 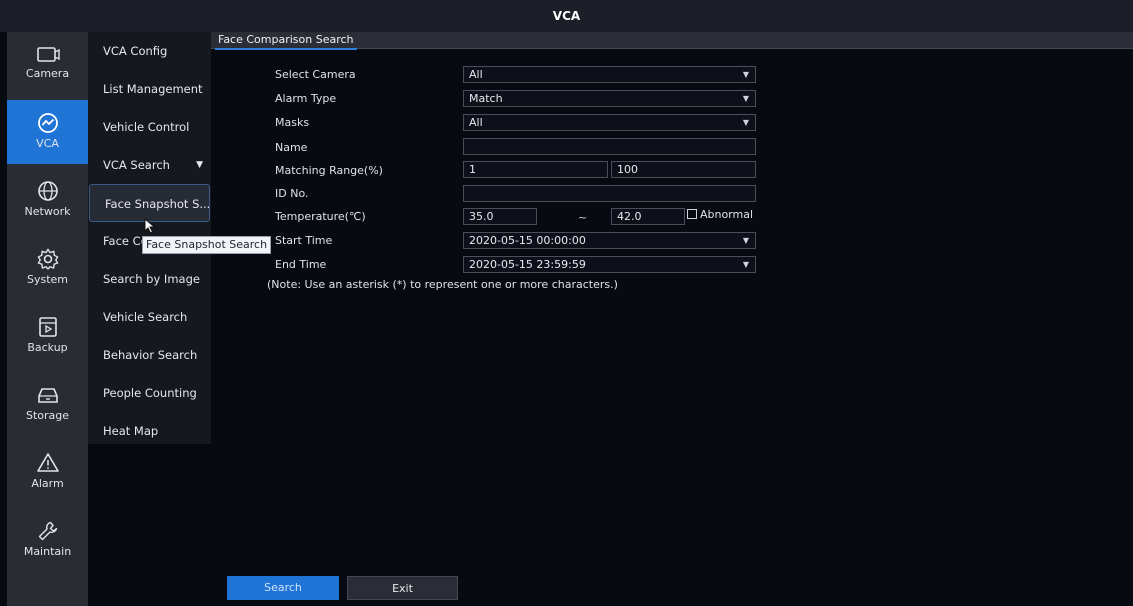 I want to click on tab-strip: Face Comparison Search, so click(x=672, y=41).